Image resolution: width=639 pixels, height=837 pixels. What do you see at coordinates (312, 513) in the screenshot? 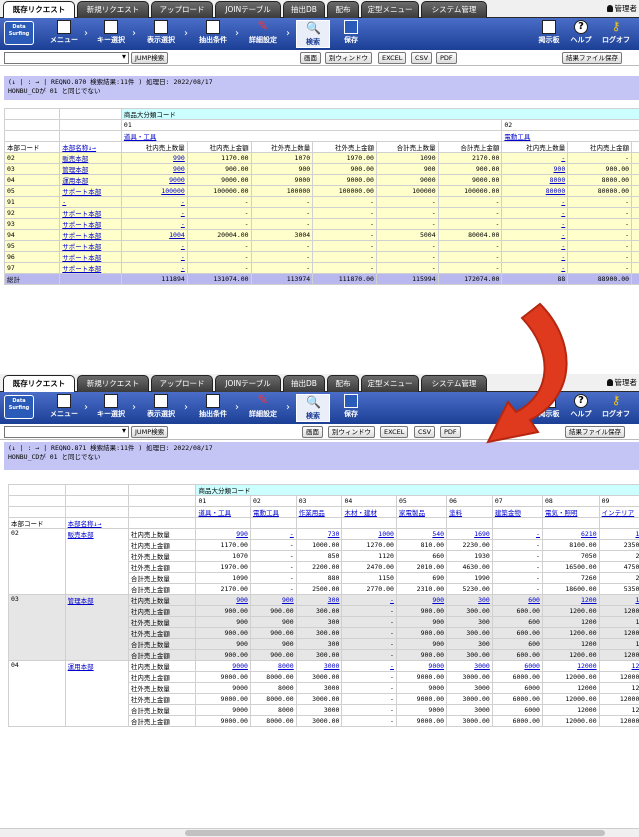
I see `drilldown-link: 作業用品` at bounding box center [312, 513].